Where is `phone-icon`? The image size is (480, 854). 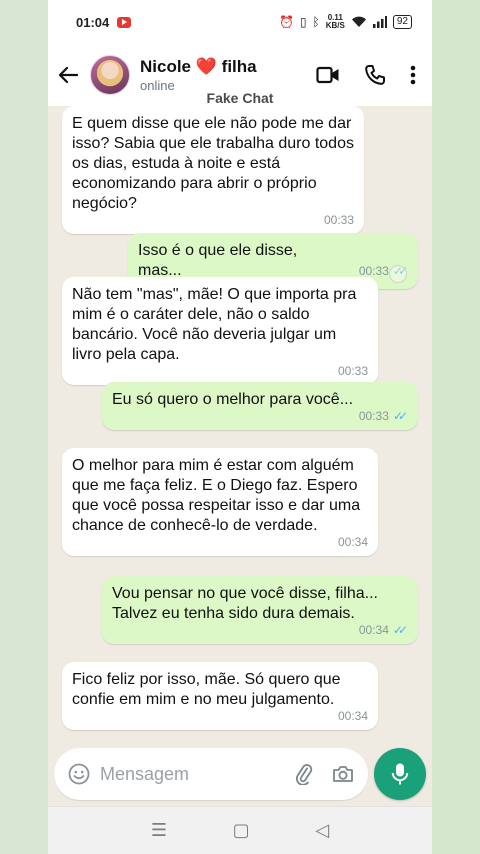
phone-icon is located at coordinates (375, 75).